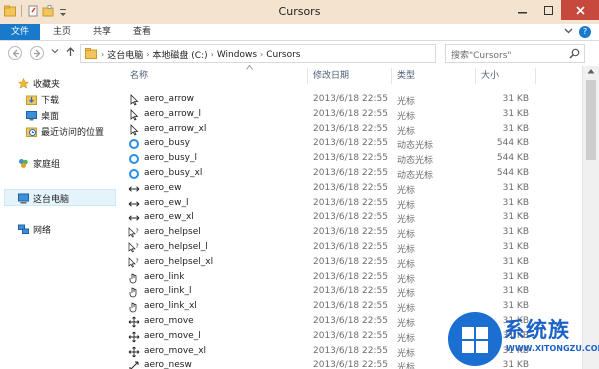 The height and width of the screenshot is (369, 599). Describe the element at coordinates (163, 187) in the screenshot. I see `file-name: aero_ew` at that location.